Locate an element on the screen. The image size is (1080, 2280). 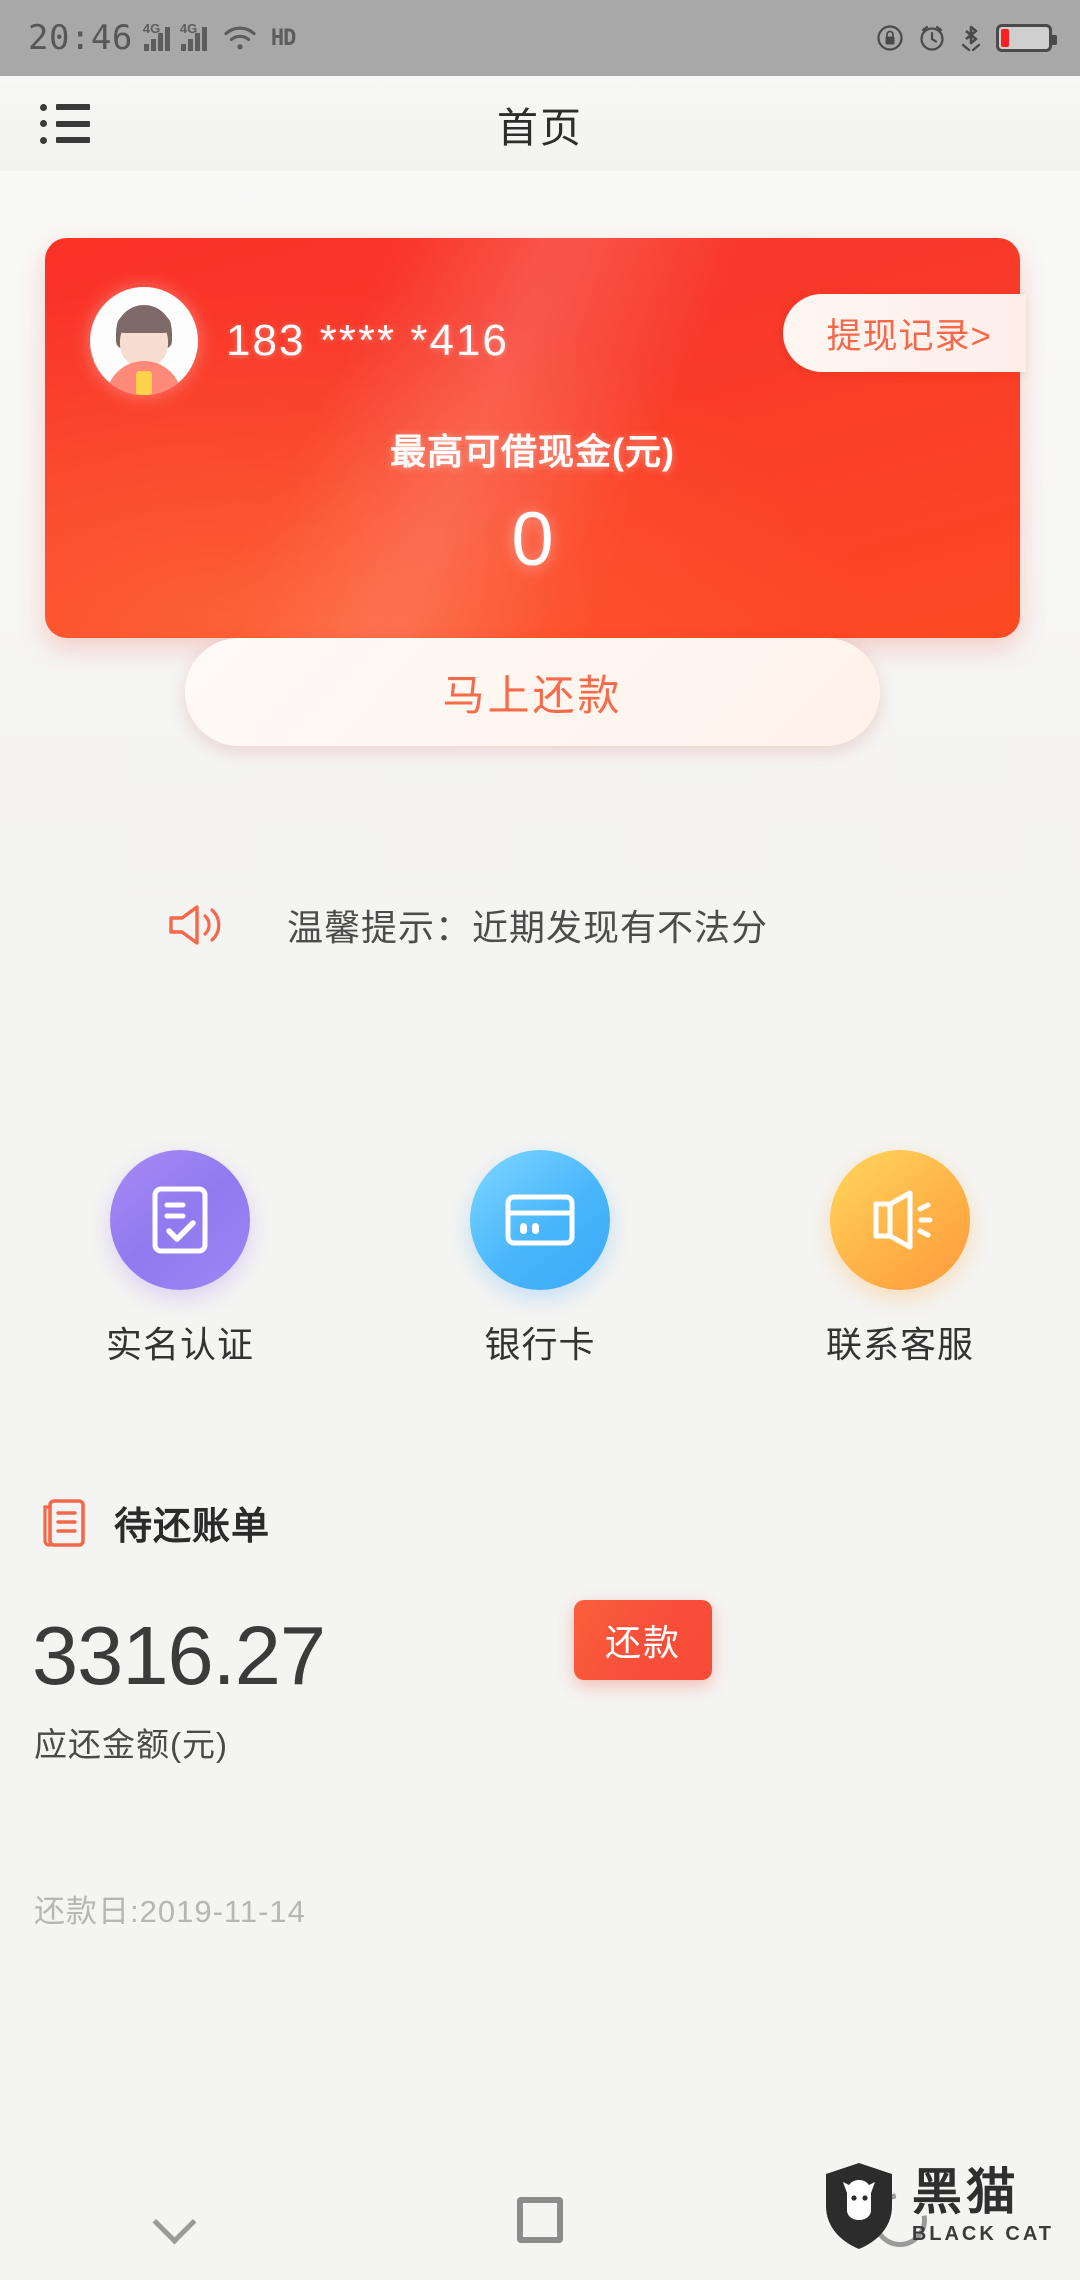
signal-4g-icon-1: 4G is located at coordinates (156, 36).